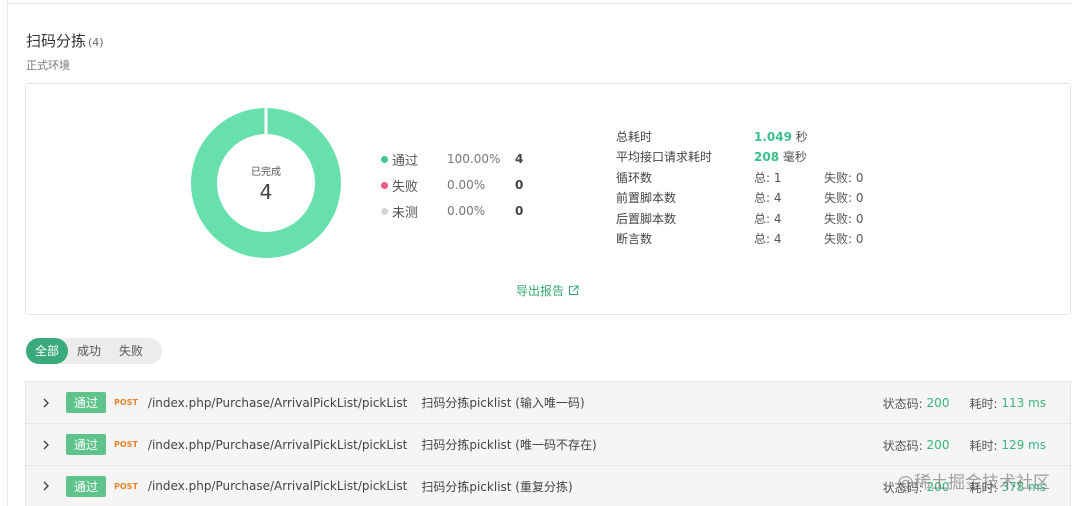 The height and width of the screenshot is (506, 1073). What do you see at coordinates (466, 211) in the screenshot?
I see `legend-untested-percent: 0.00%` at bounding box center [466, 211].